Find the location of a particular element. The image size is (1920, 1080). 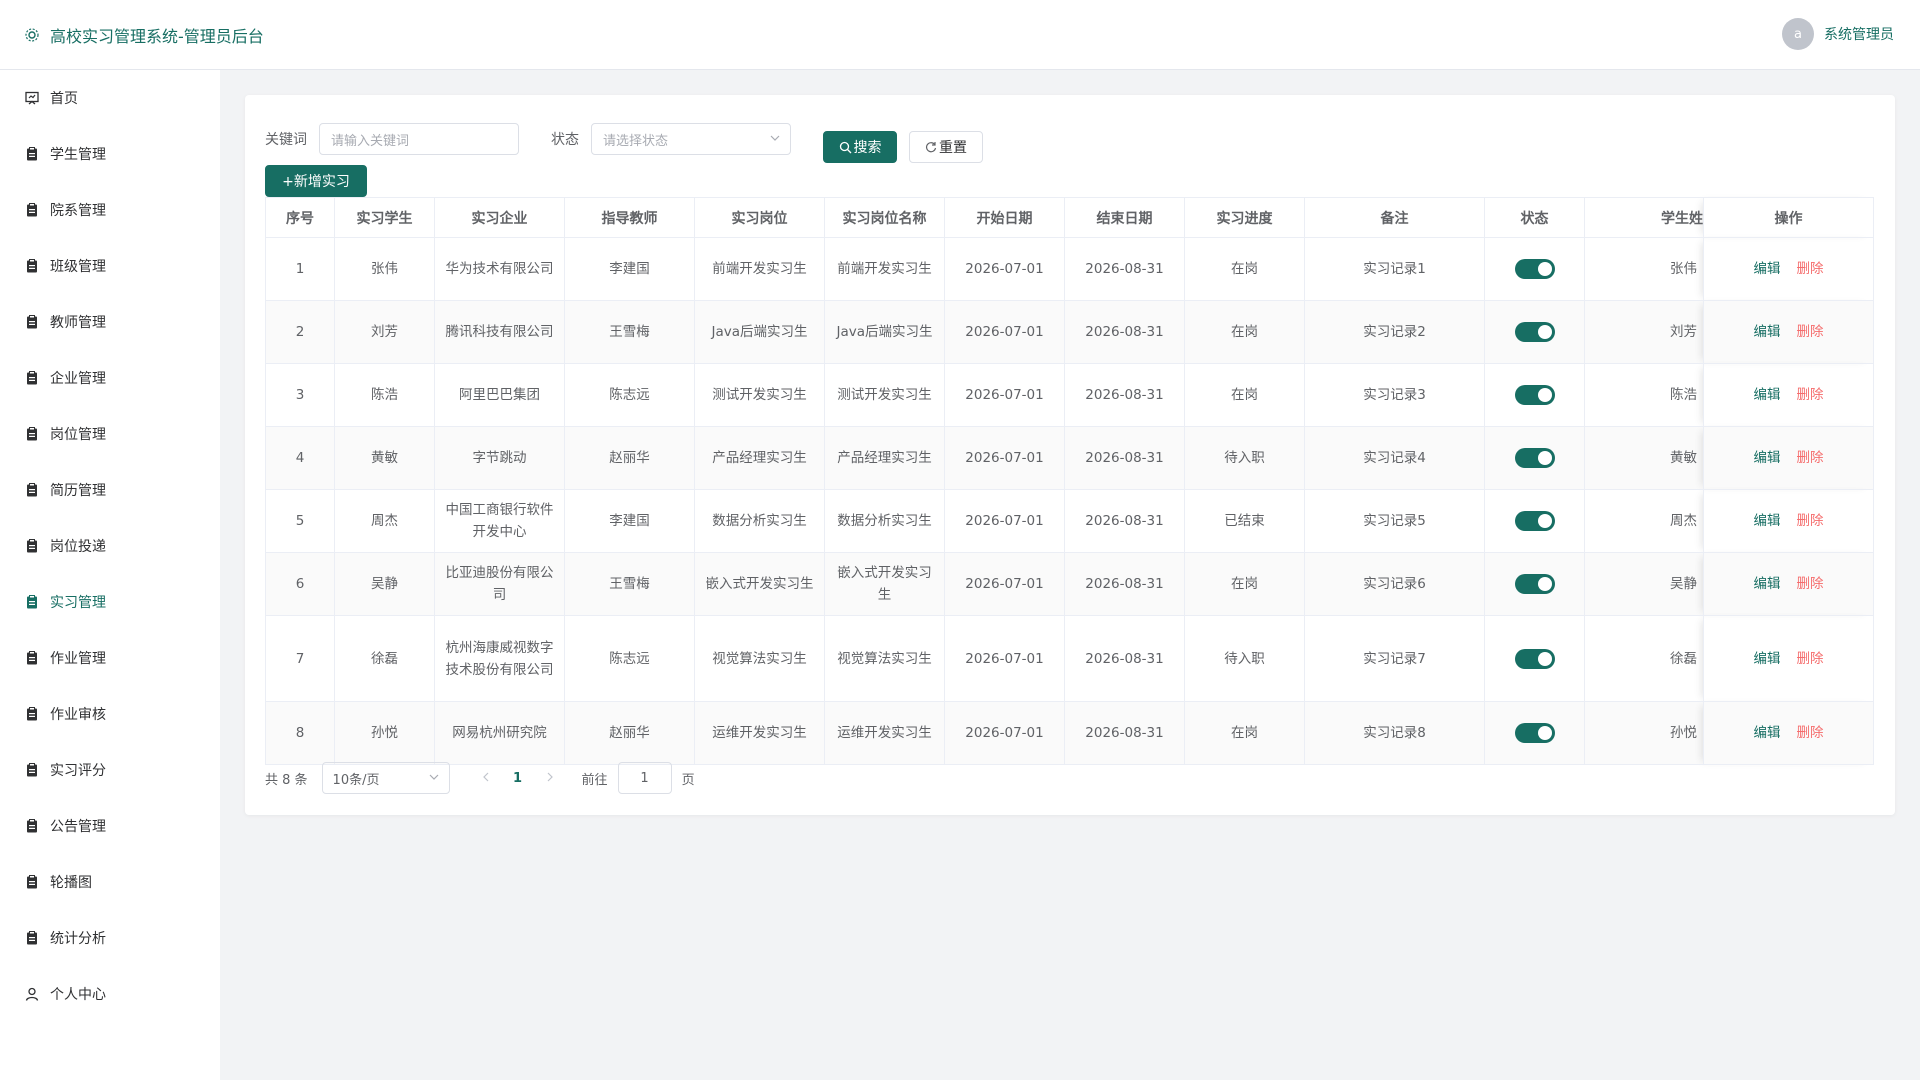

sidebar-item: 企业管理 is located at coordinates (110, 378).